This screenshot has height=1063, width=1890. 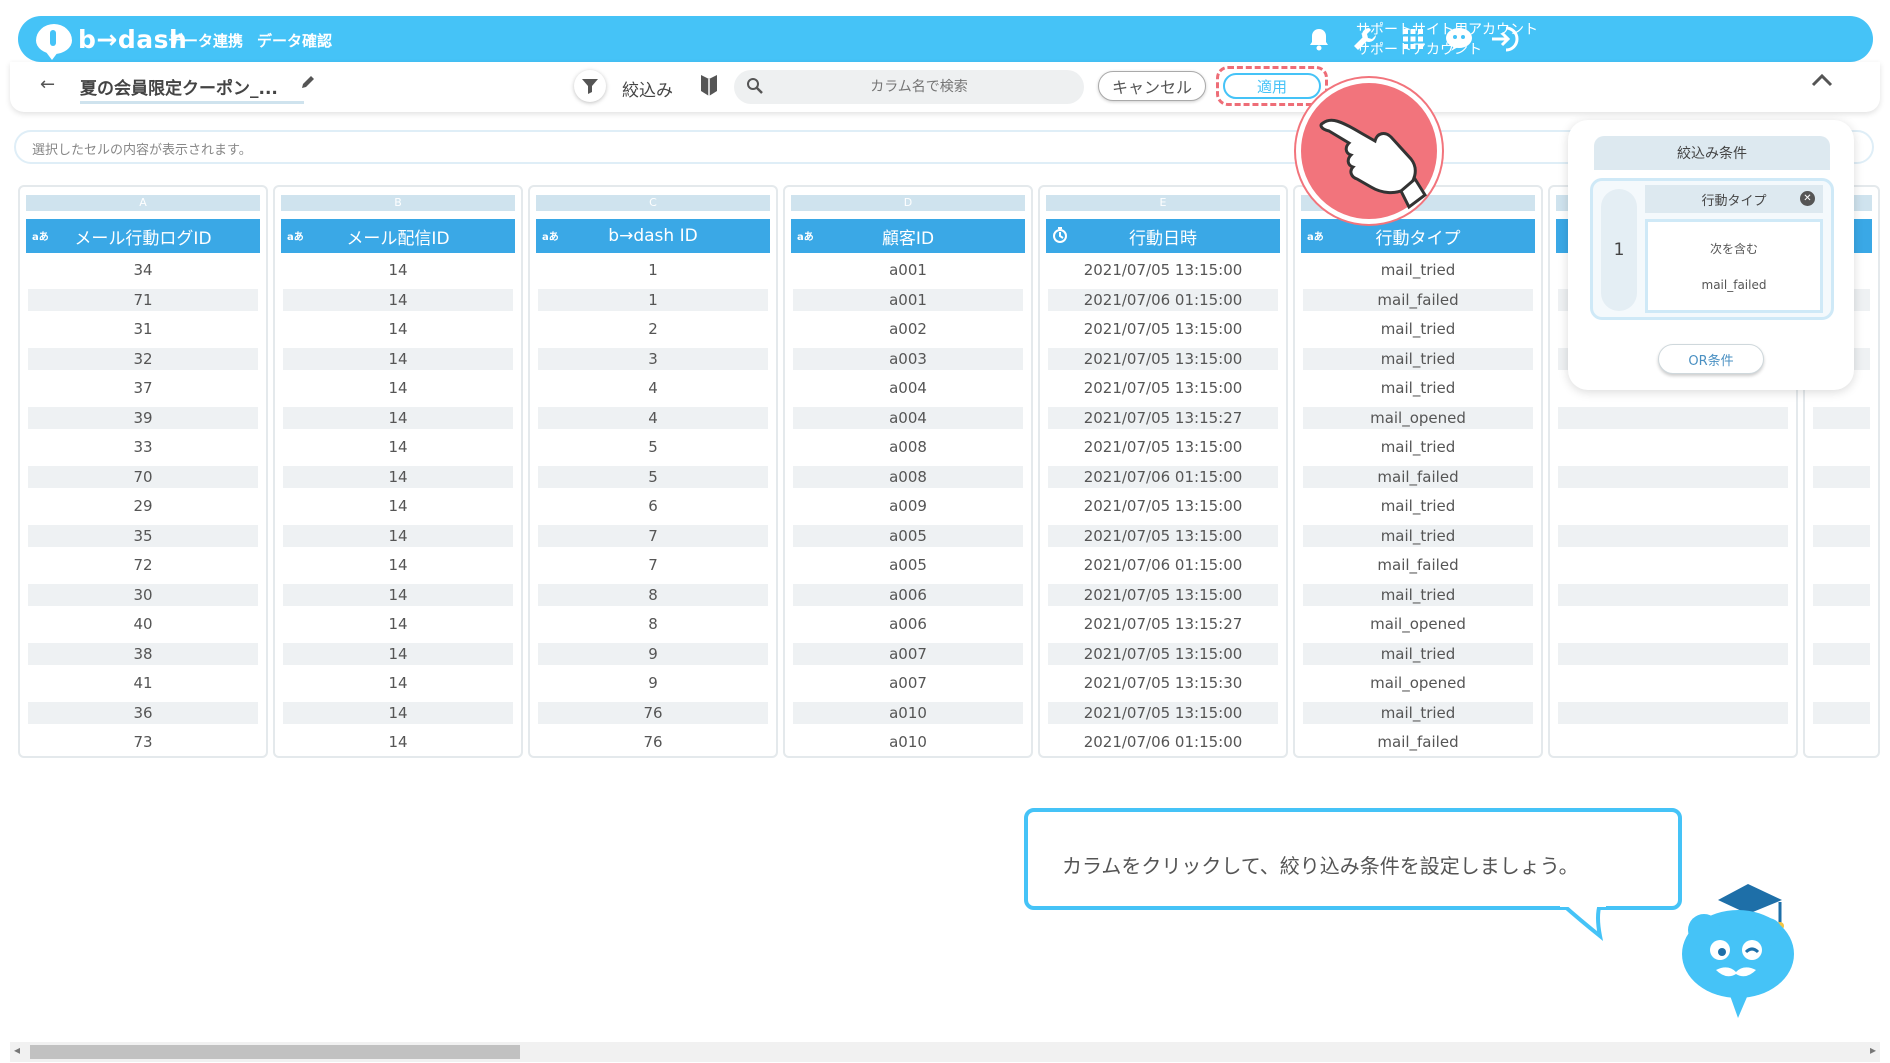 I want to click on scrollbar-thumb, so click(x=275, y=1052).